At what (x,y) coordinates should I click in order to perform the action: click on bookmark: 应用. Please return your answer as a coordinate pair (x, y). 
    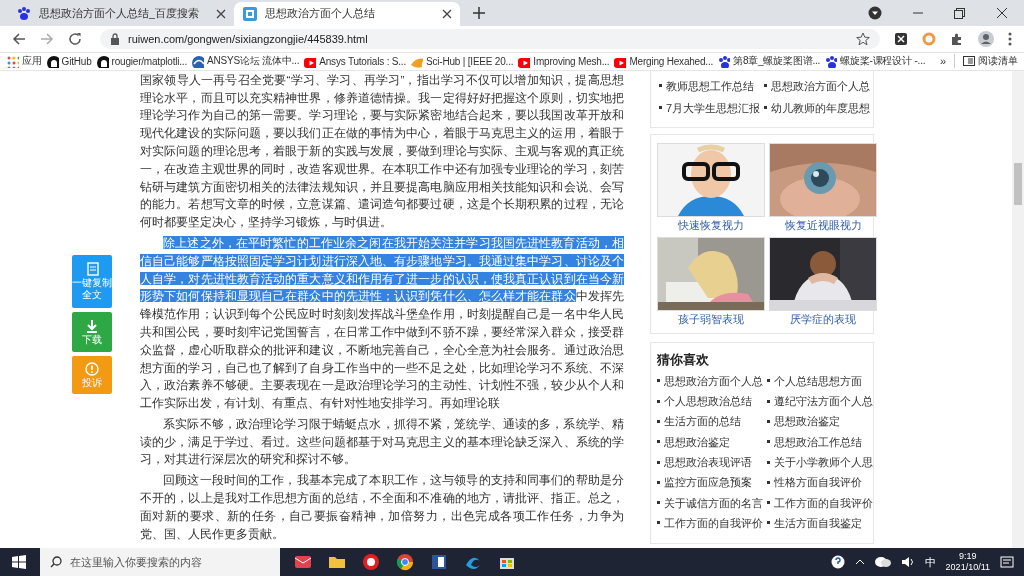
    Looking at the image, I should click on (24, 61).